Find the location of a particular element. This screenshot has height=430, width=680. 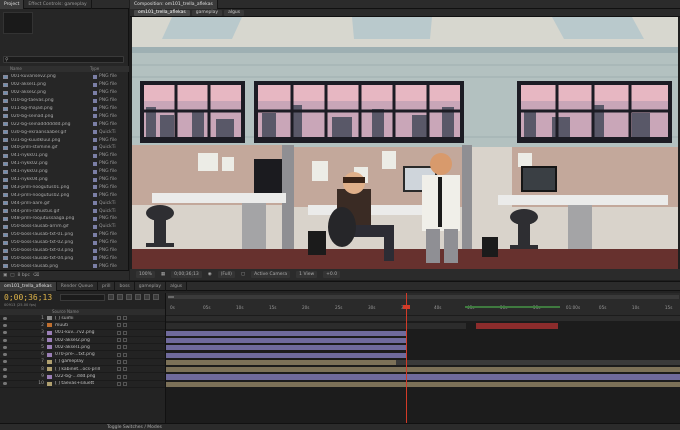

table-row: 1 [ ] suimi is located at coordinates (82, 319).